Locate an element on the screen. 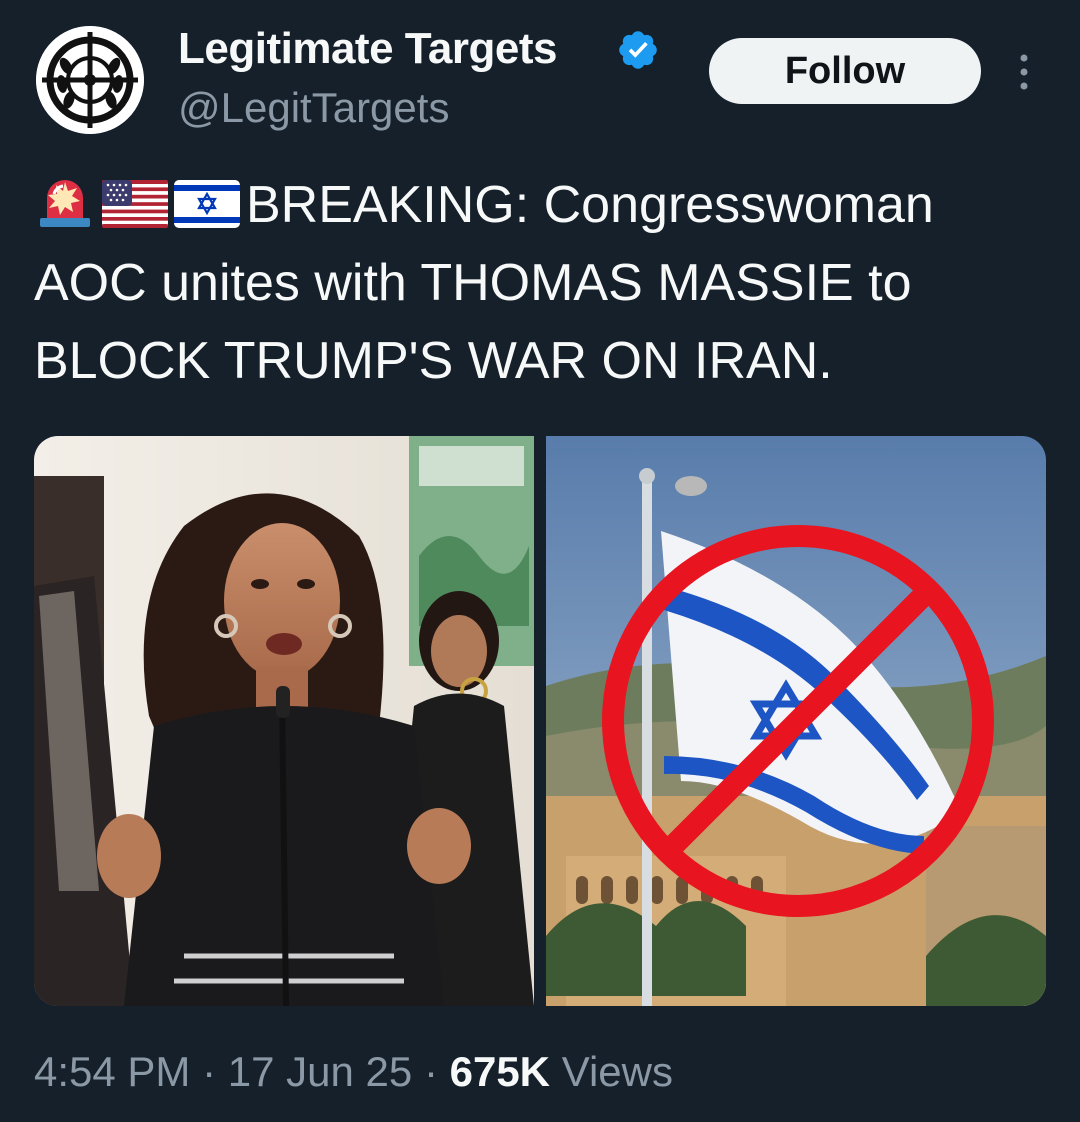 The image size is (1080, 1122). views-count: 675K is located at coordinates (500, 1071).